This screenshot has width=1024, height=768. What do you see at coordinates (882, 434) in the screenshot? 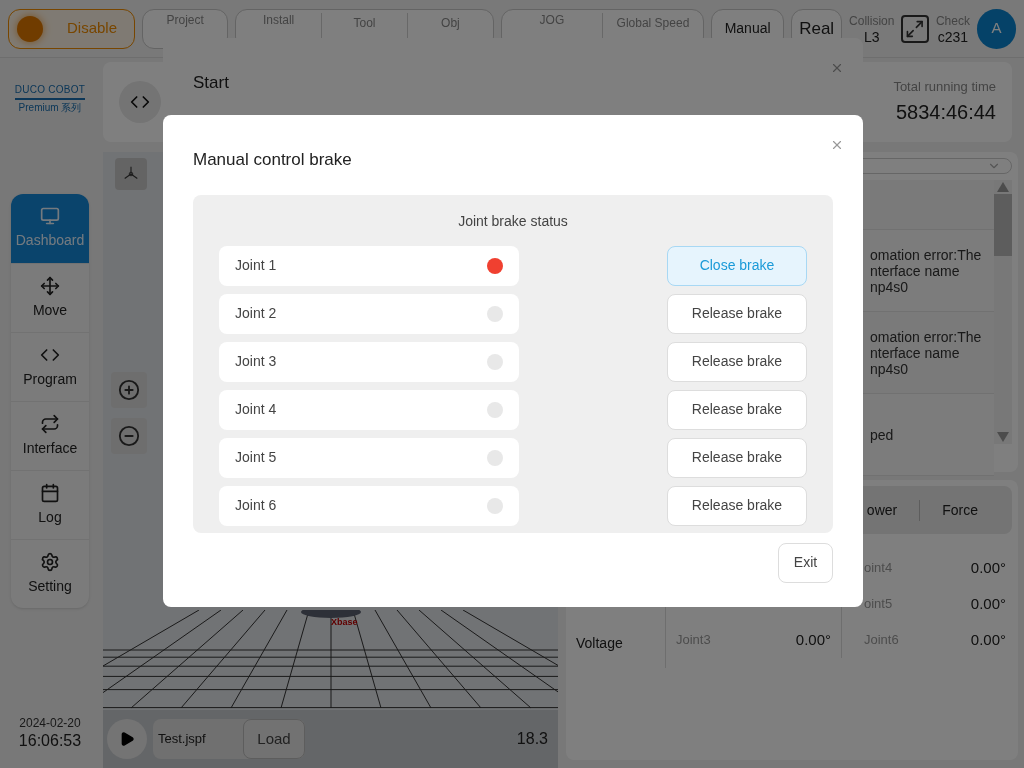
I see `log-text-line: ped` at bounding box center [882, 434].